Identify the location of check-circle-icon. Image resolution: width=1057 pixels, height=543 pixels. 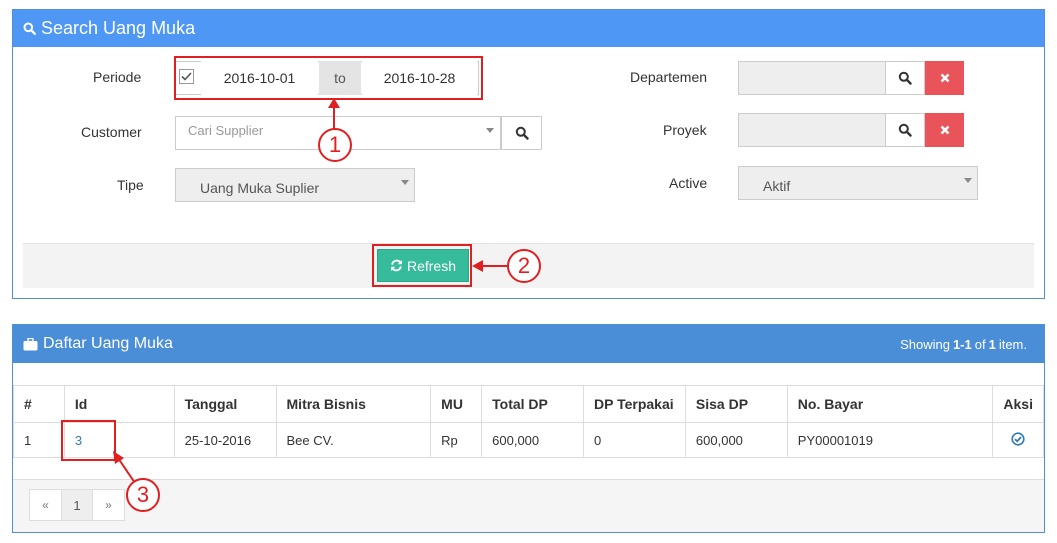
(1018, 438).